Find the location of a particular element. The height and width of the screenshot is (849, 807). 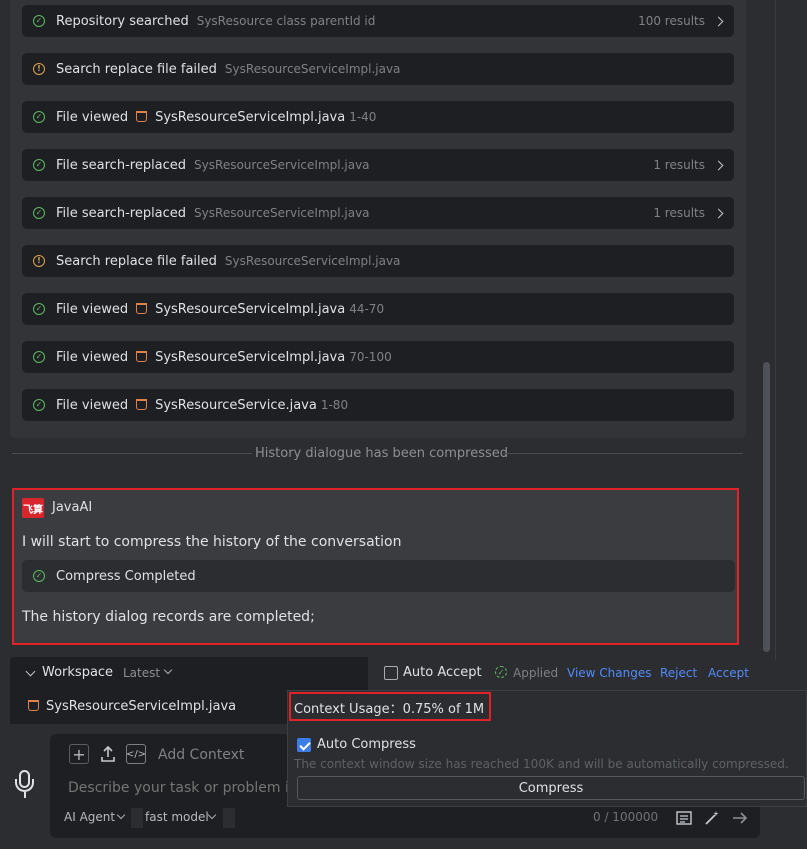

tool-call-results: 100 results is located at coordinates (681, 21).